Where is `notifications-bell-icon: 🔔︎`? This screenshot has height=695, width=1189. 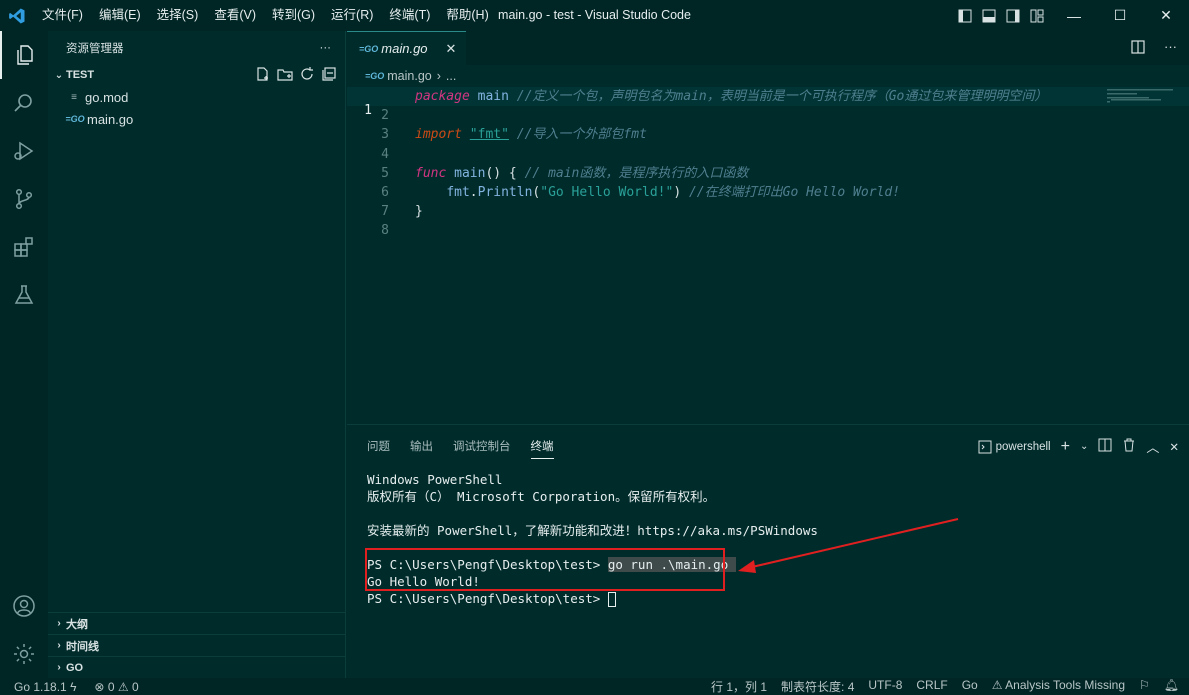 notifications-bell-icon: 🔔︎ is located at coordinates (1171, 686).